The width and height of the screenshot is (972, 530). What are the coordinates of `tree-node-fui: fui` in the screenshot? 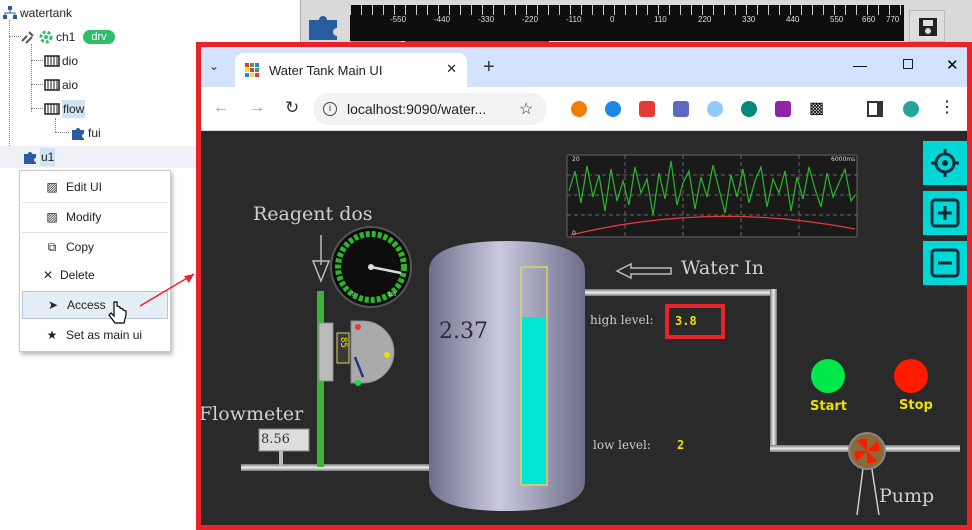 It's located at (85, 133).